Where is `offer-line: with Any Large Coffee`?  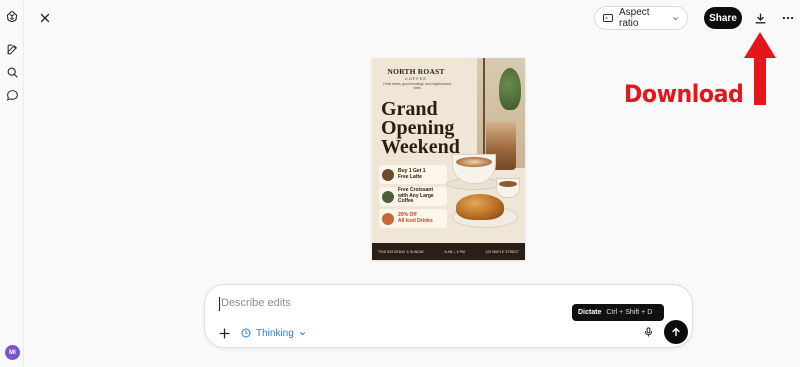 offer-line: with Any Large Coffee is located at coordinates (416, 198).